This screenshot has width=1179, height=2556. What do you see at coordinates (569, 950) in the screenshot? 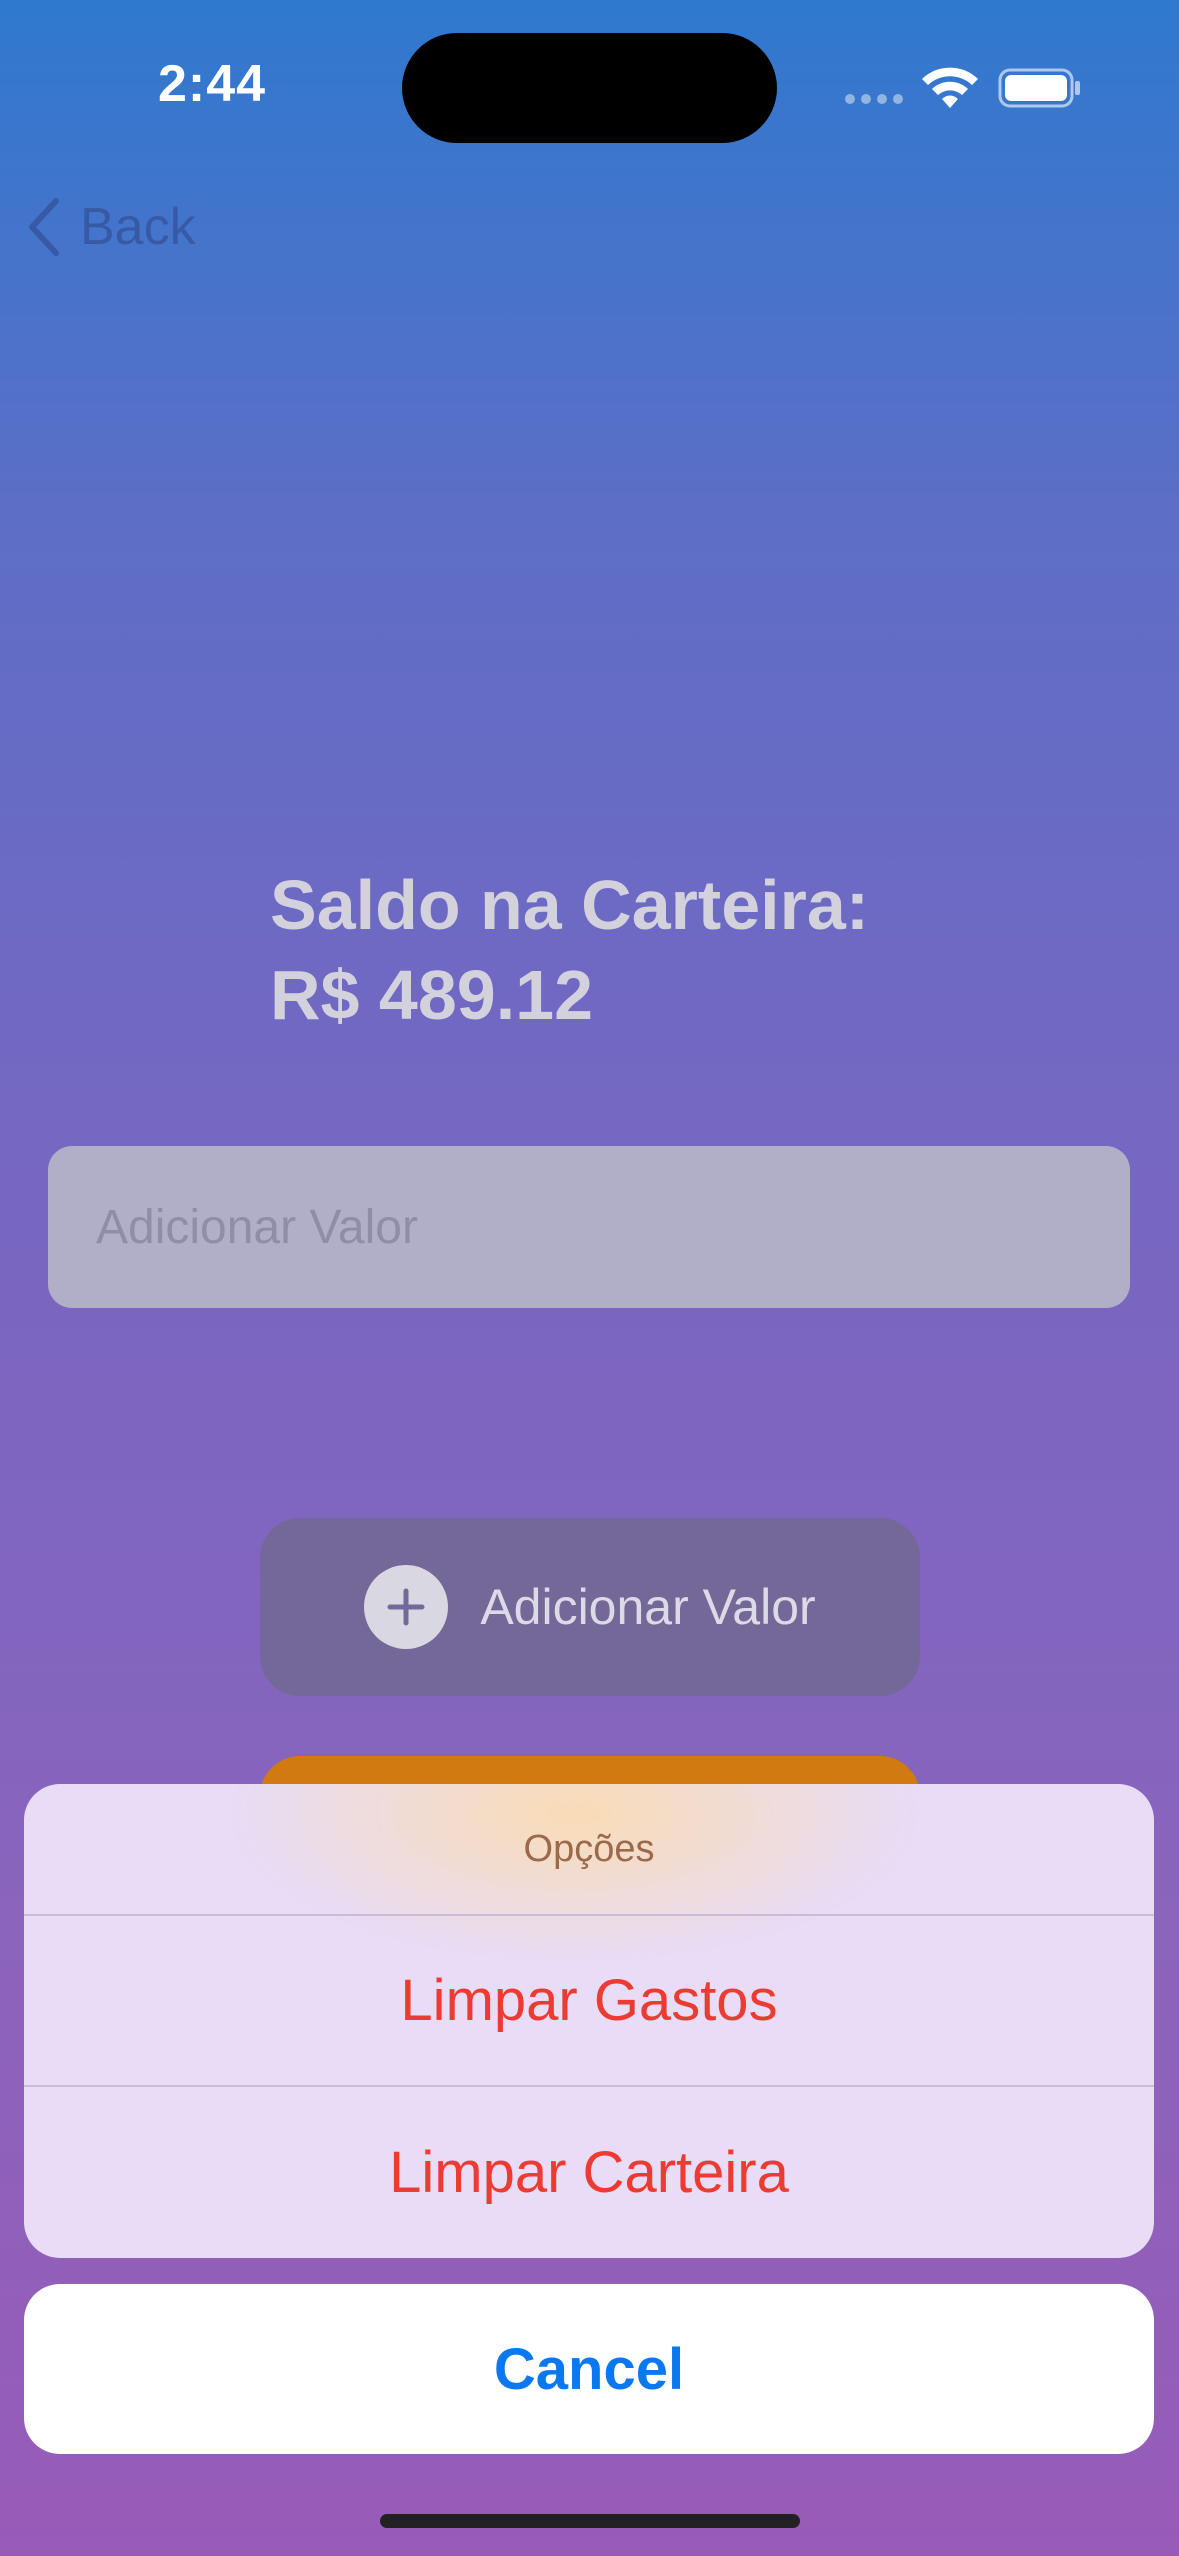
I see `wallet-balance: Saldo na Carteira: R$ 489.12` at bounding box center [569, 950].